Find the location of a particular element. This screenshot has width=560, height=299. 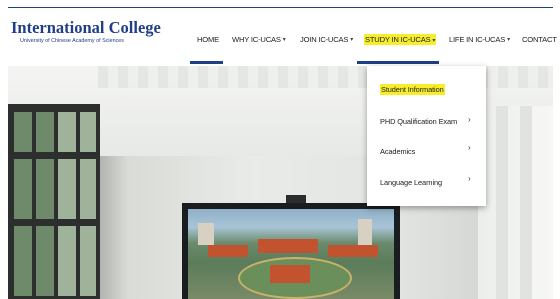

nav-contact-label: CONTACT is located at coordinates (539, 39).